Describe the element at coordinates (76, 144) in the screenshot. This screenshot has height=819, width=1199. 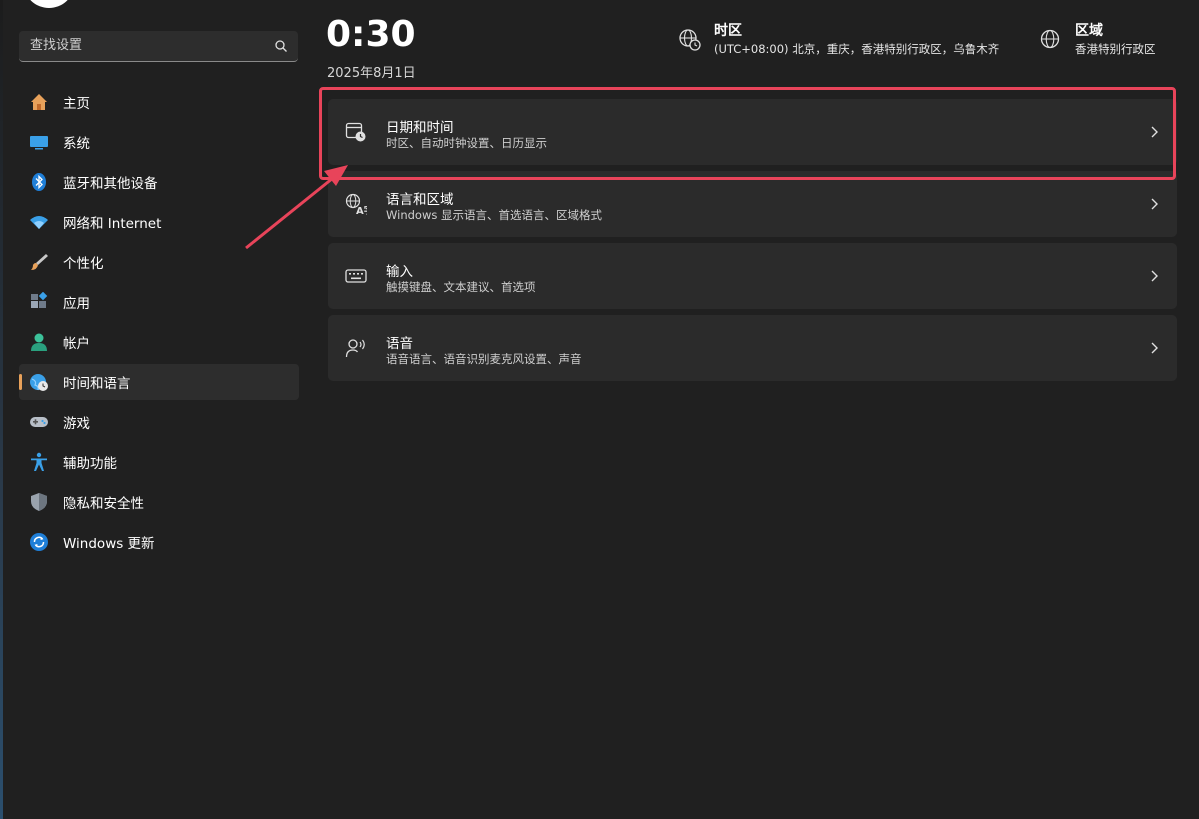
I see `sidebar-item-label: 系统` at that location.